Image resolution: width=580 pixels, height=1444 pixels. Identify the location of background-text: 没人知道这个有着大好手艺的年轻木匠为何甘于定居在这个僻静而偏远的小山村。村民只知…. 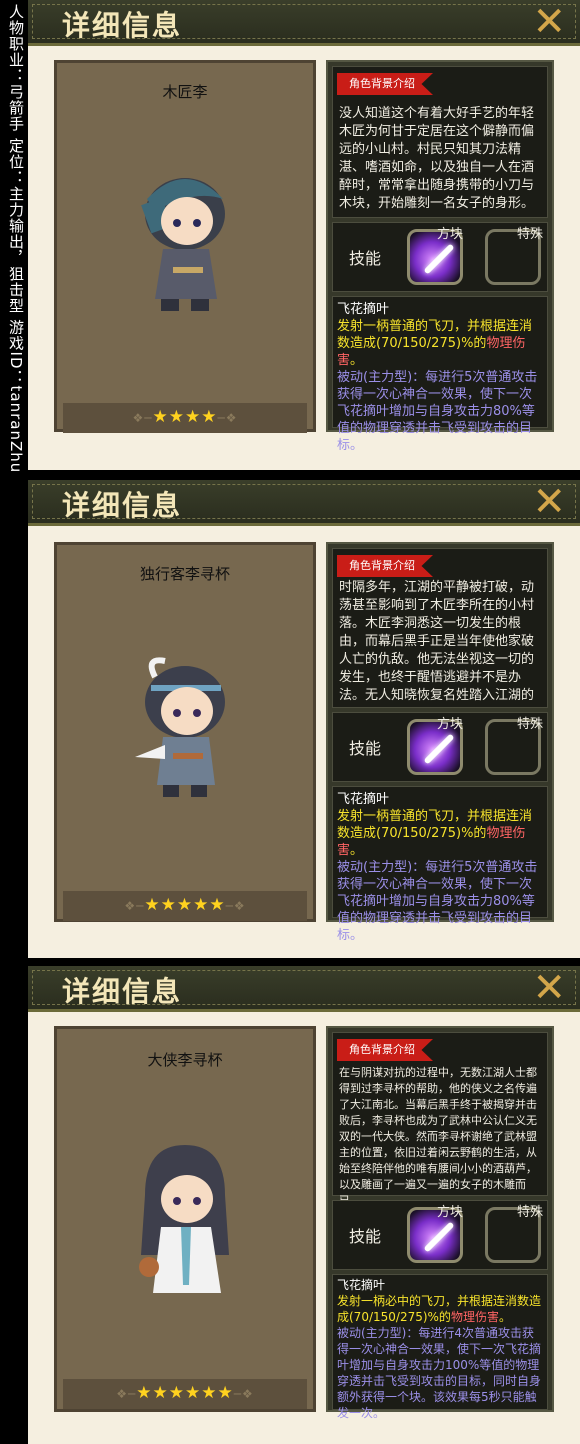
(437, 158).